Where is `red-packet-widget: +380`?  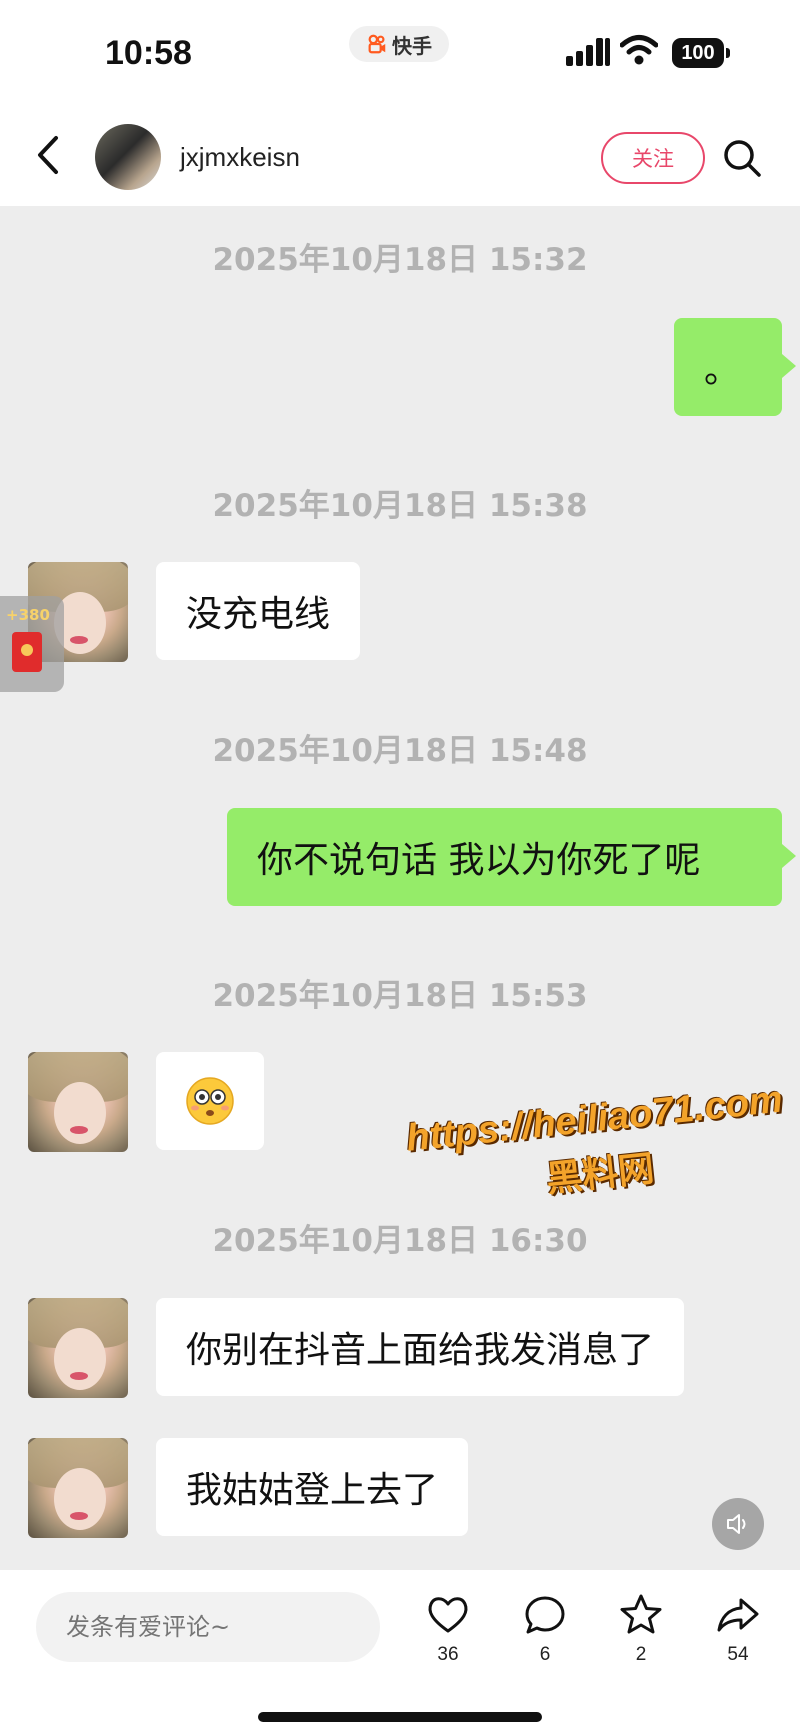 red-packet-widget: +380 is located at coordinates (32, 644).